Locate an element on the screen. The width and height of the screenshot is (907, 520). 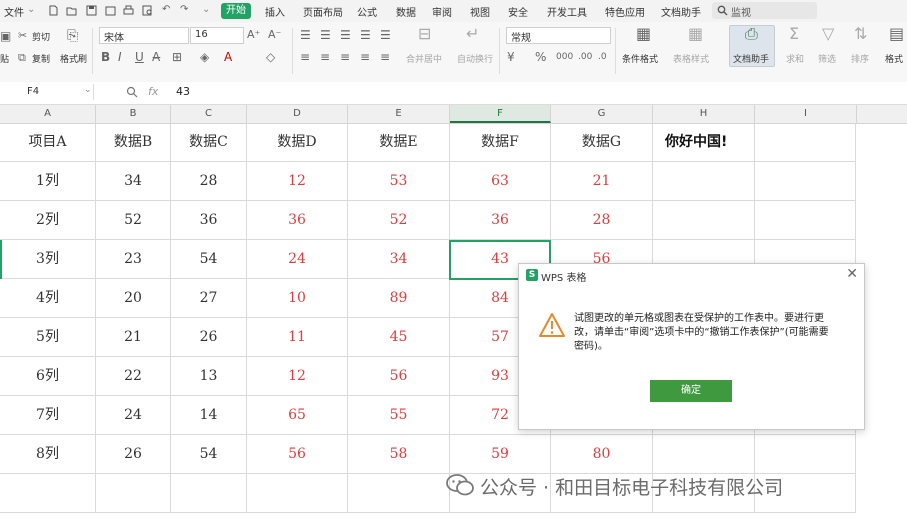
data-cell: 58 is located at coordinates (399, 454).